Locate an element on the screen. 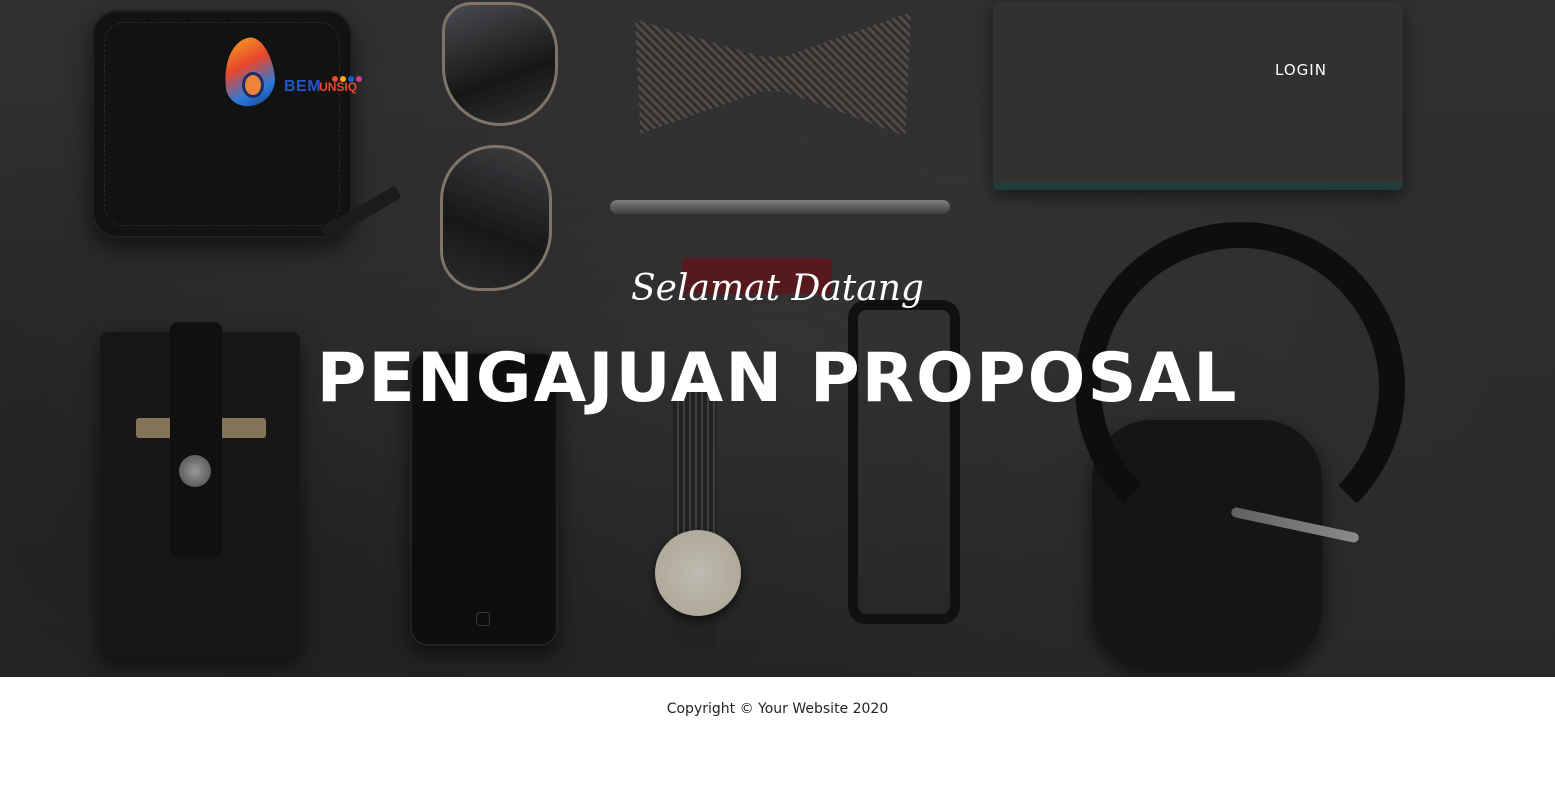 The width and height of the screenshot is (1555, 797). logo-text-unsiq: UNSIQ is located at coordinates (338, 87).